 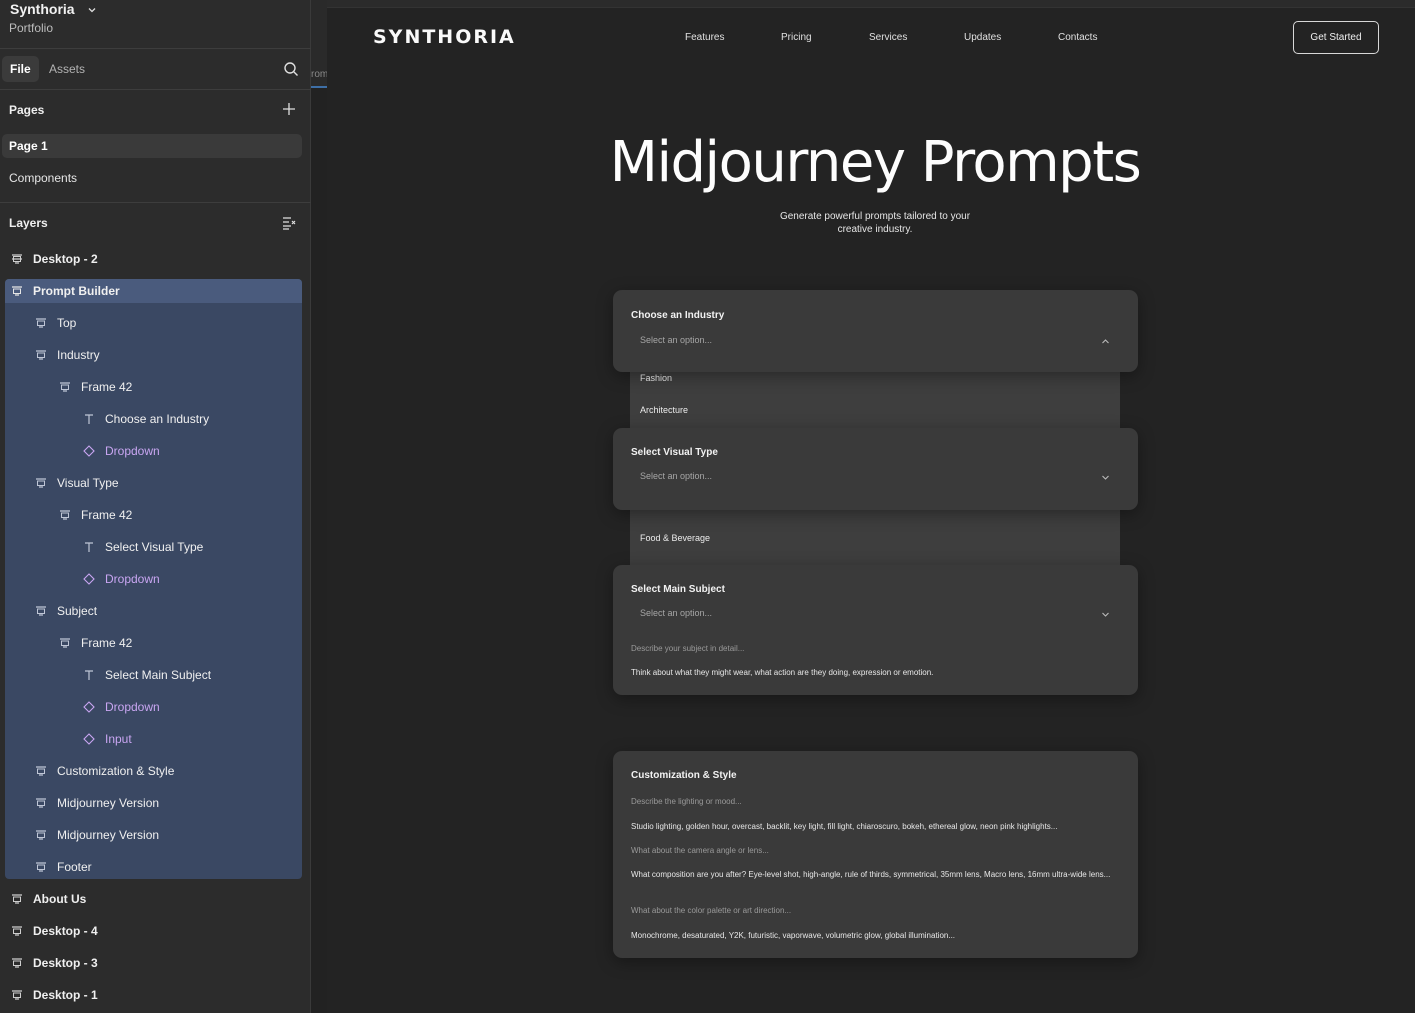 I want to click on layer-label: Midjourney Version, so click(x=108, y=835).